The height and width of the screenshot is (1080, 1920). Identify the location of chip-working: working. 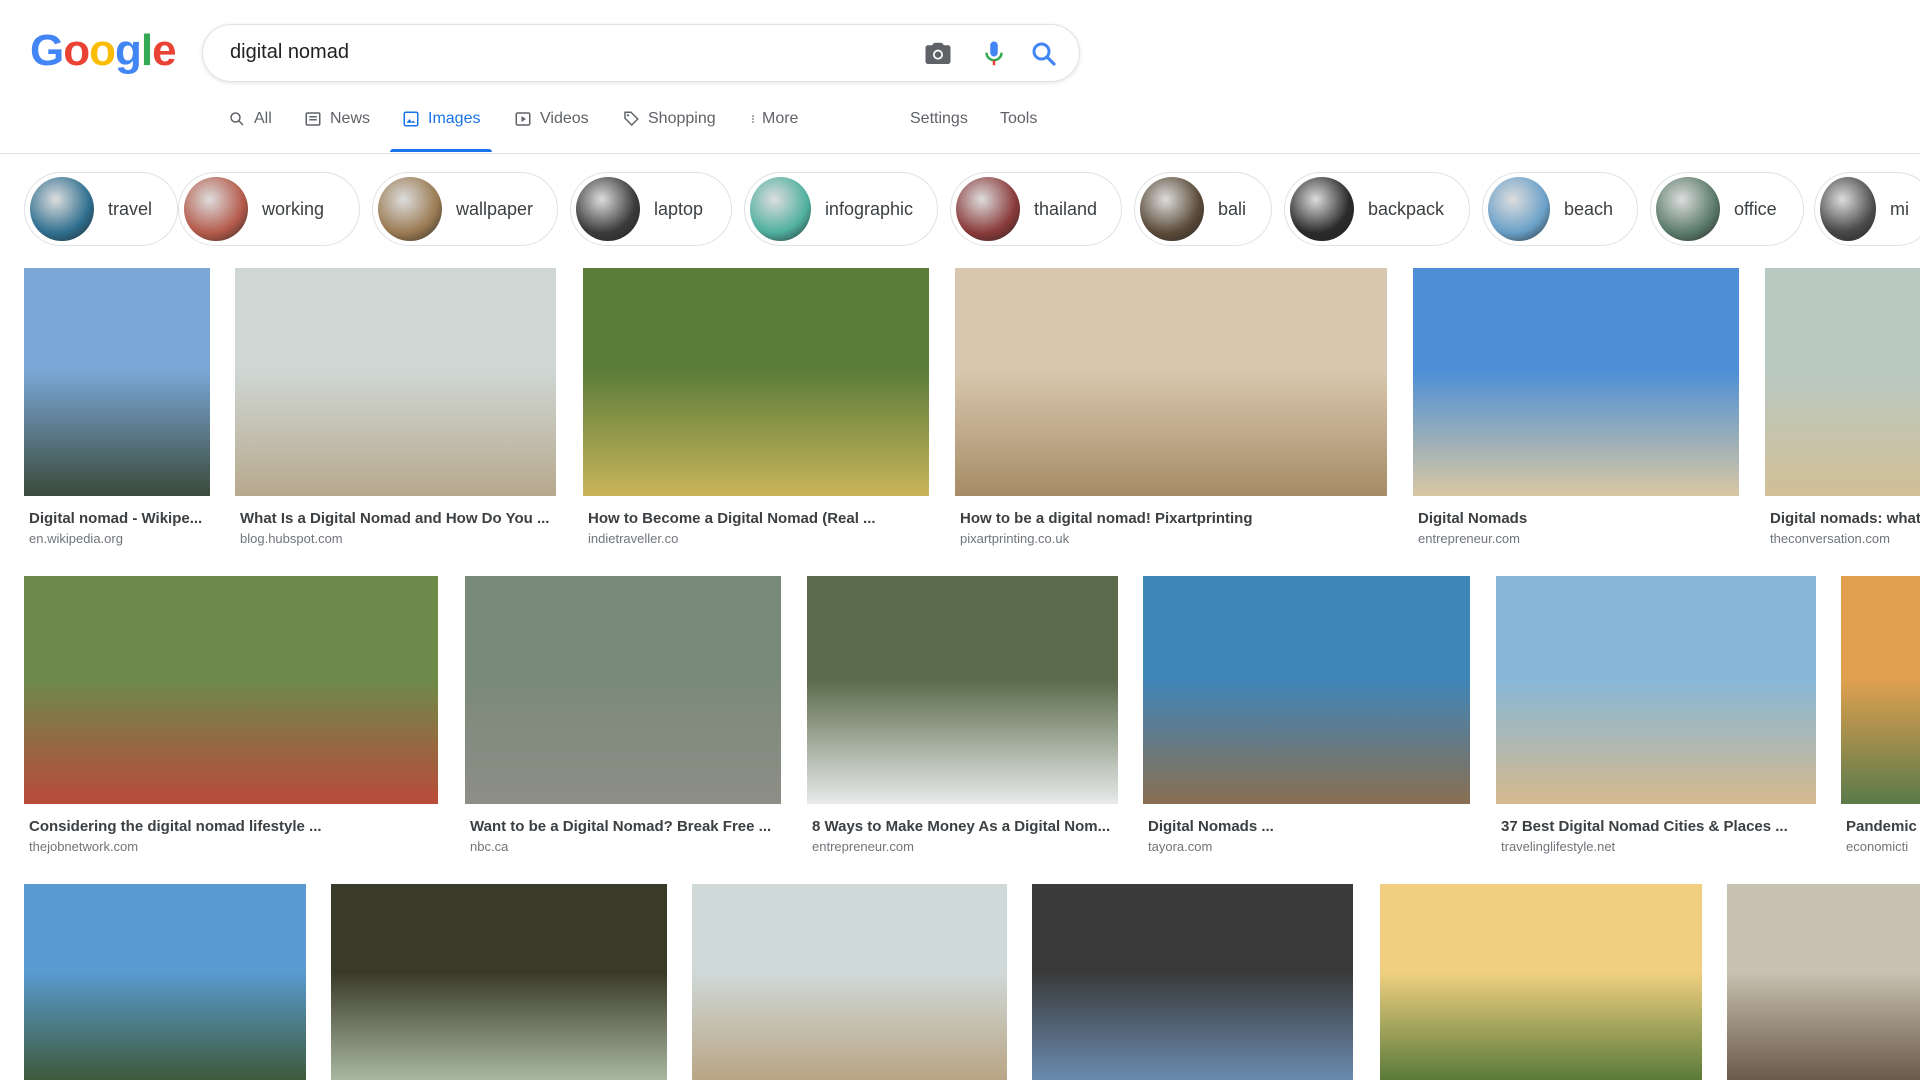
(269, 209).